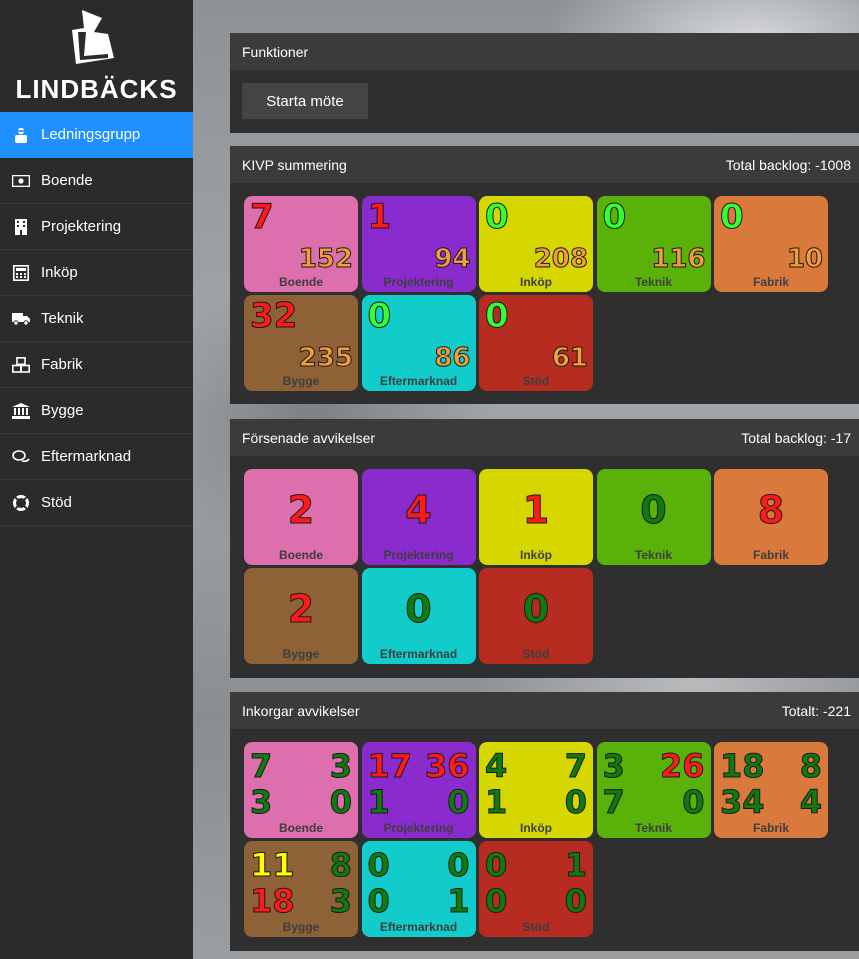 Image resolution: width=859 pixels, height=959 pixels. I want to click on kivp-total: 208, so click(560, 259).